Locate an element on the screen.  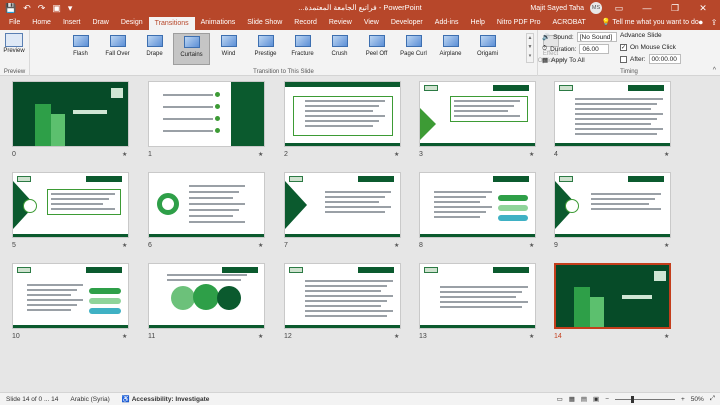
slide-thumbnail-12: 12 ★ is located at coordinates (343, 303).